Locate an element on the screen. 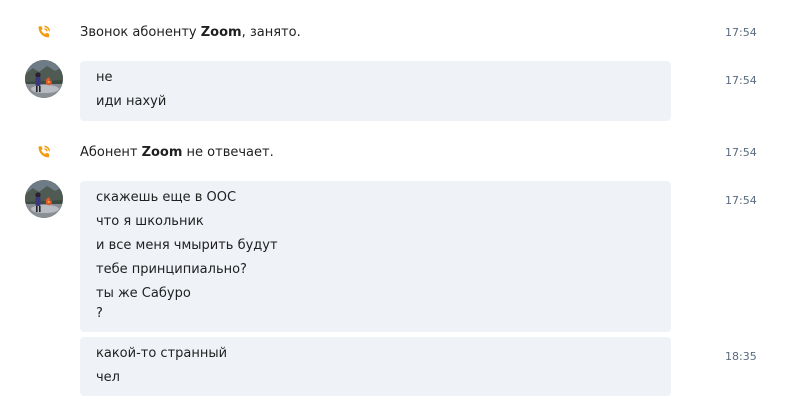 The image size is (795, 408). message-line: чел is located at coordinates (108, 377).